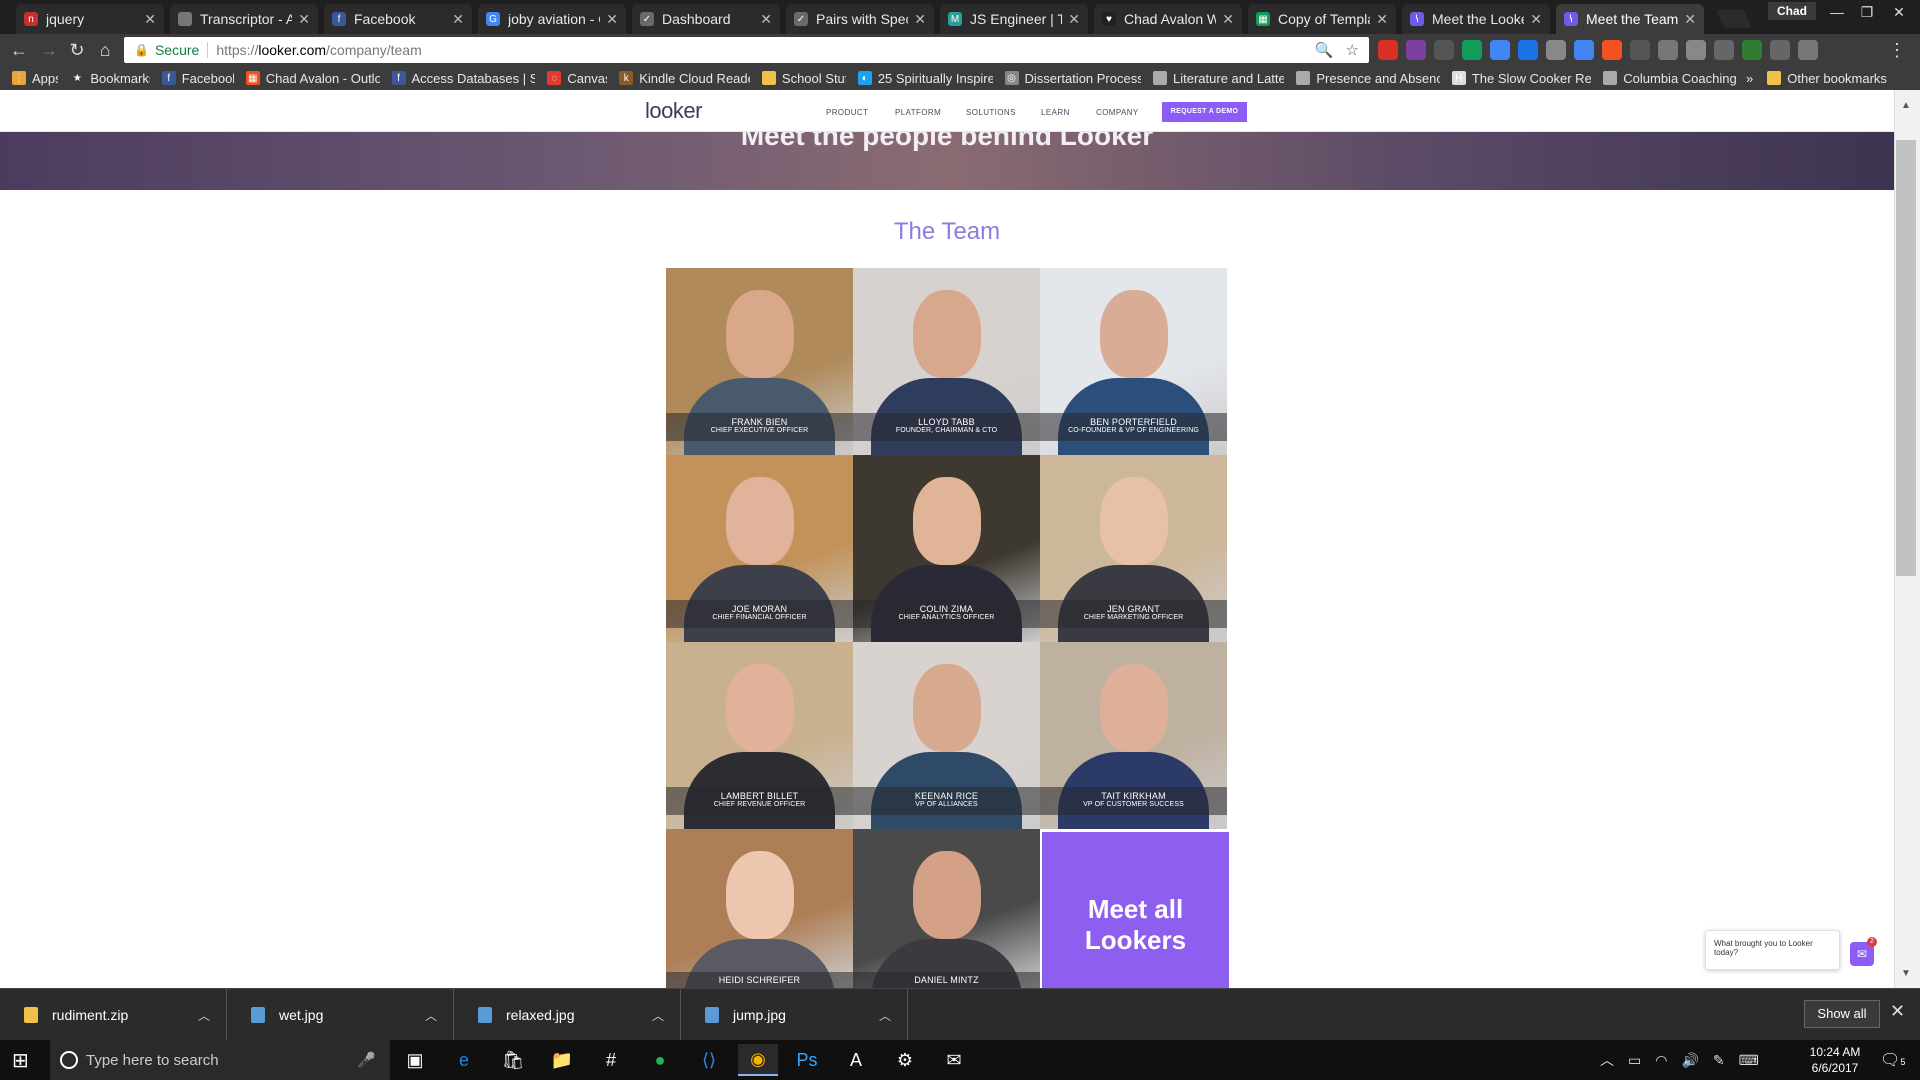  I want to click on profile-button: Chad, so click(1792, 11).